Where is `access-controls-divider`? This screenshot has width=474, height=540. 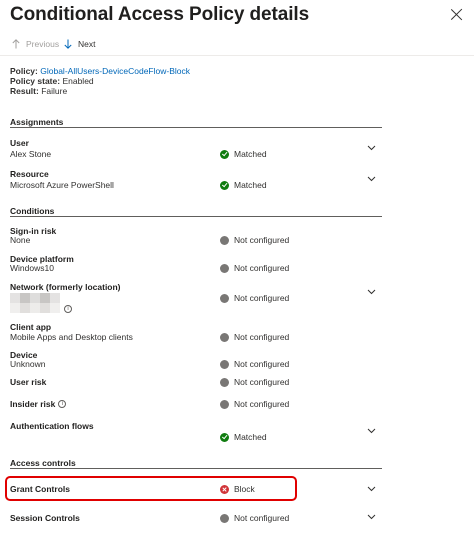
access-controls-divider is located at coordinates (196, 468).